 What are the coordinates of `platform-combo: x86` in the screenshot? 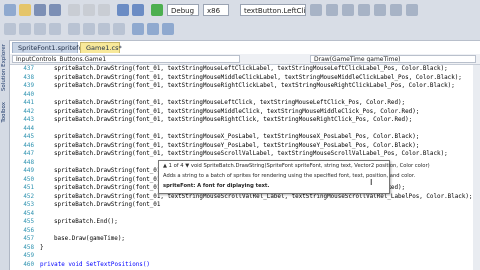 It's located at (216, 10).